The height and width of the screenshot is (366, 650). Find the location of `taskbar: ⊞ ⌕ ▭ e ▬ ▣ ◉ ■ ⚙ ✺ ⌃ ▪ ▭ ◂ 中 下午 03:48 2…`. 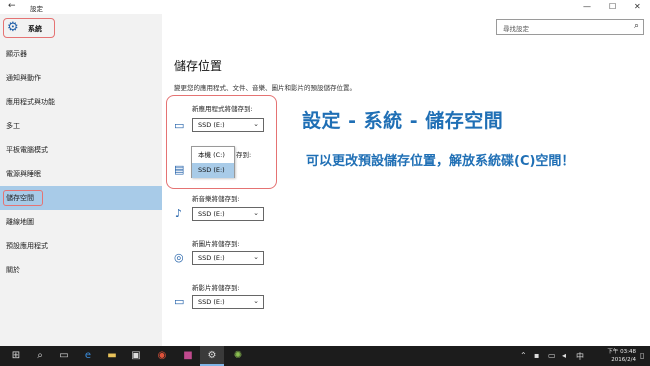

taskbar: ⊞ ⌕ ▭ e ▬ ▣ ◉ ■ ⚙ ✺ ⌃ ▪ ▭ ◂ 中 下午 03:48 2… is located at coordinates (325, 356).